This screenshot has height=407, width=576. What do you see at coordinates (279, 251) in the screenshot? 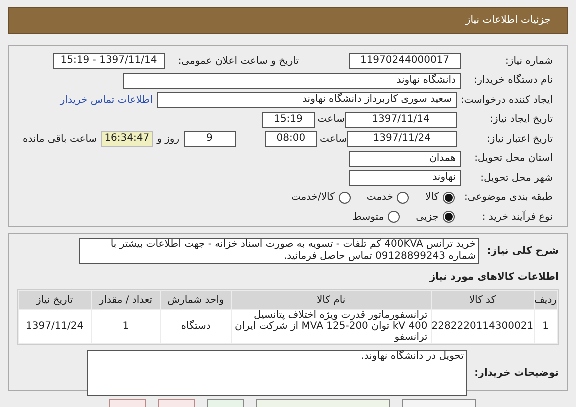
I see `description-box: خرید ترانس 400KVA کم تلفات - تسویه به صورت اسناد خزانه - جهت اطلاعات بیشتر با شماره 09128899243 تماس حاصل فرمائید.` at bounding box center [279, 251].